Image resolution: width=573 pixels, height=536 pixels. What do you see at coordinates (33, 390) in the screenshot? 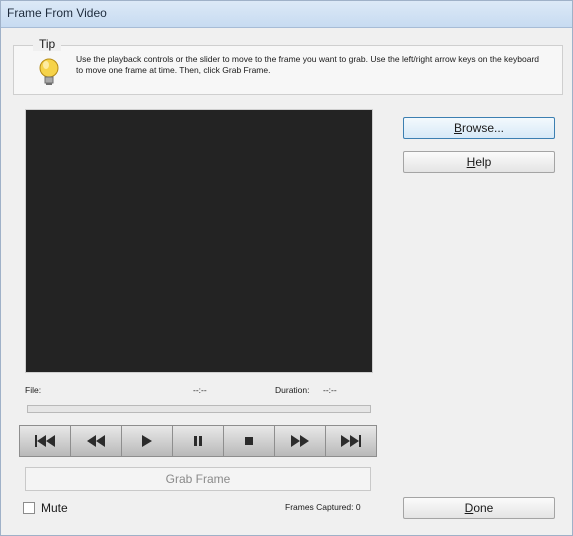
I see `file-label: File:` at bounding box center [33, 390].